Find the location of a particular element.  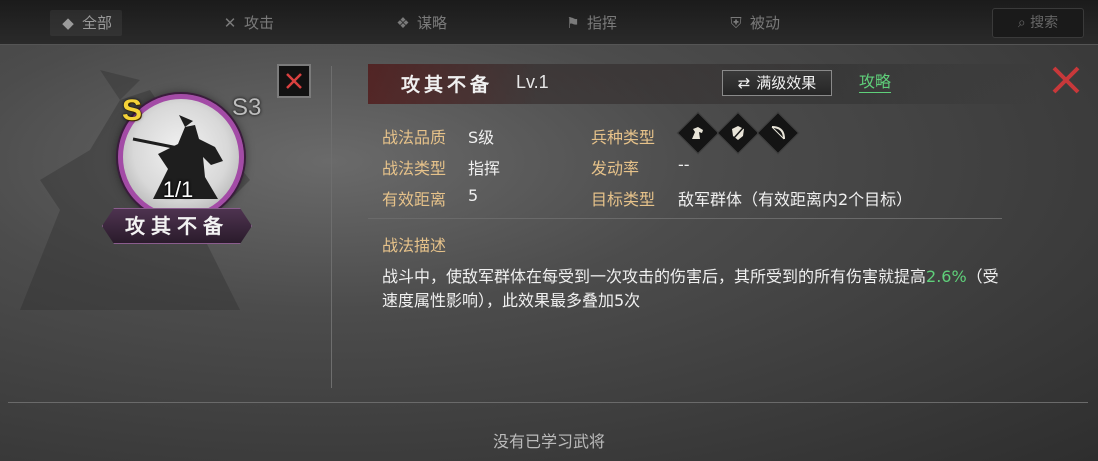

guide-link: 攻略 is located at coordinates (875, 82).